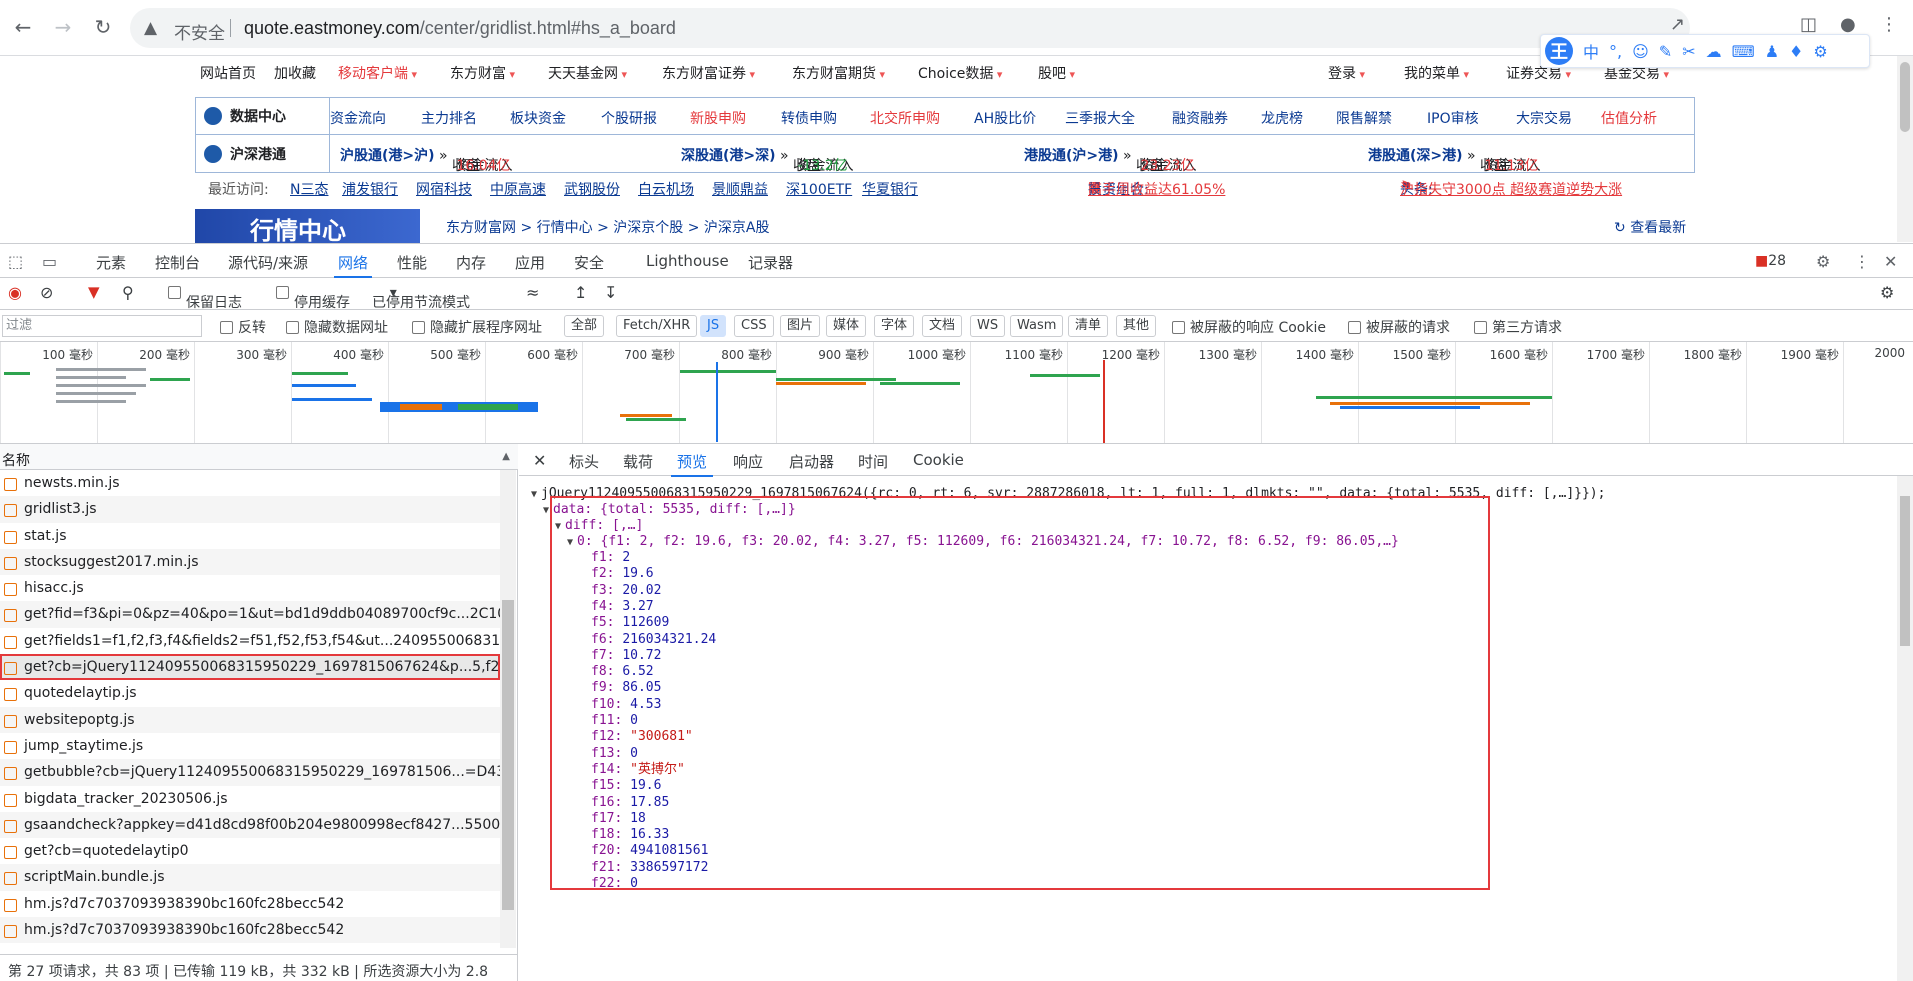  Describe the element at coordinates (1591, 51) in the screenshot. I see `ime-chinese-icon: 中` at that location.